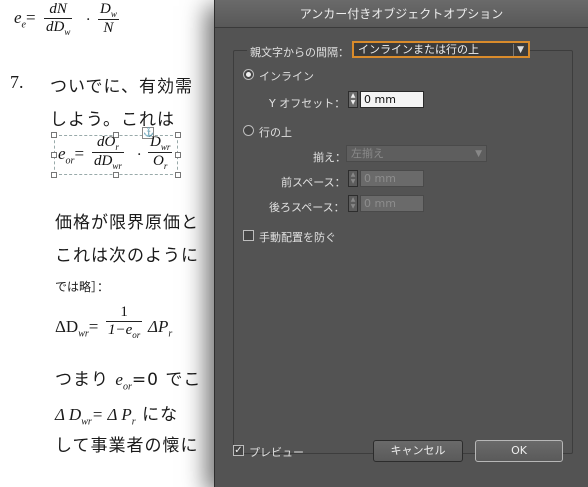 This screenshot has height=487, width=588. What do you see at coordinates (124, 322) in the screenshot?
I see `equation-3-fraction: 1 1−eor` at bounding box center [124, 322].